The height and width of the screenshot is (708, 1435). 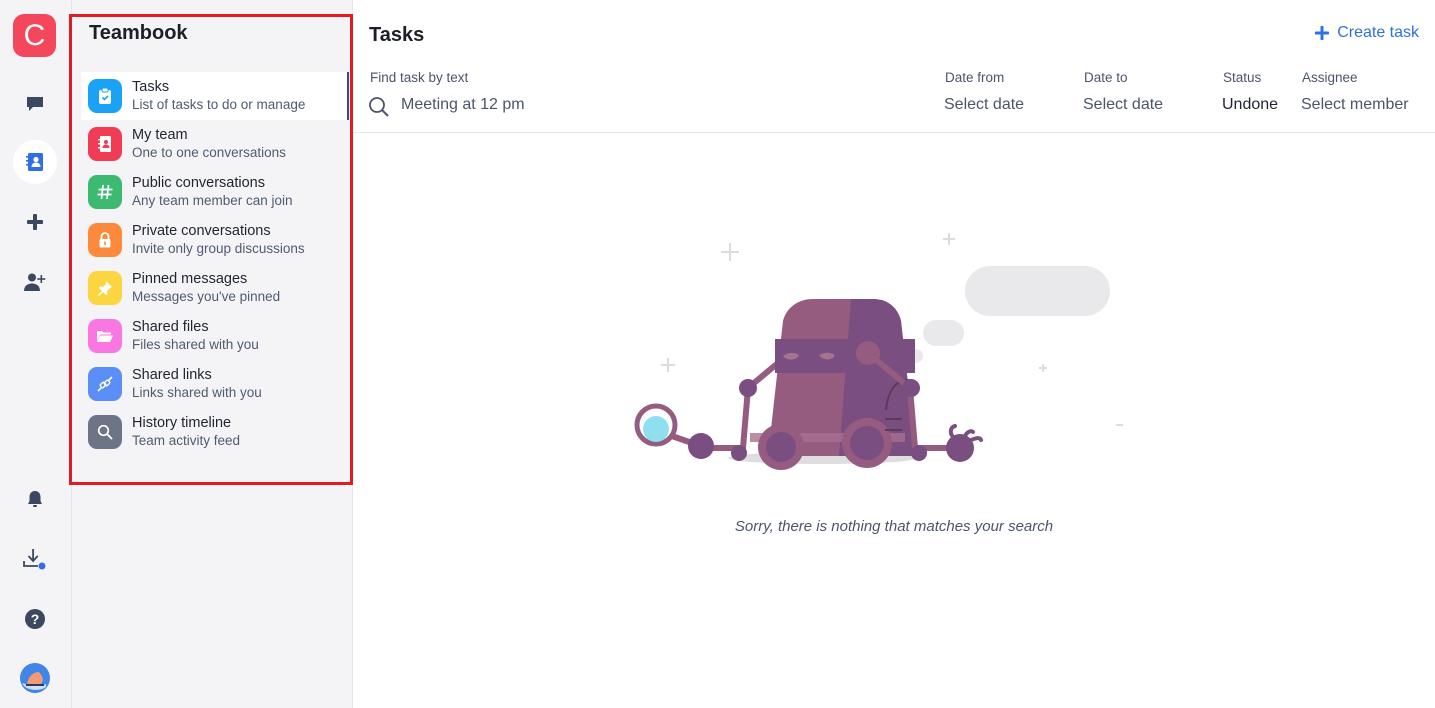 What do you see at coordinates (1355, 105) in the screenshot?
I see `assignee-select: Select member` at bounding box center [1355, 105].